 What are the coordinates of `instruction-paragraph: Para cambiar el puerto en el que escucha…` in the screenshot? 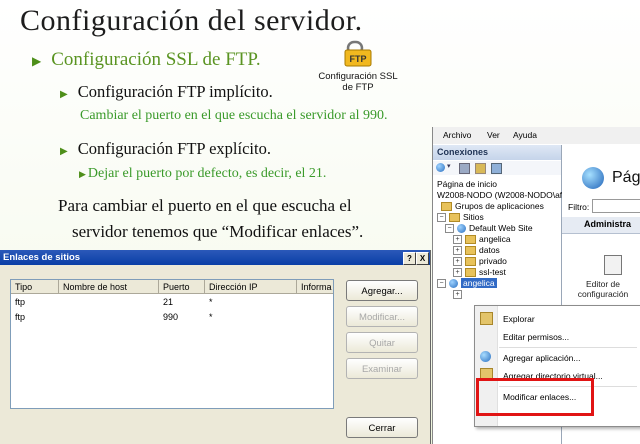 It's located at (210, 219).